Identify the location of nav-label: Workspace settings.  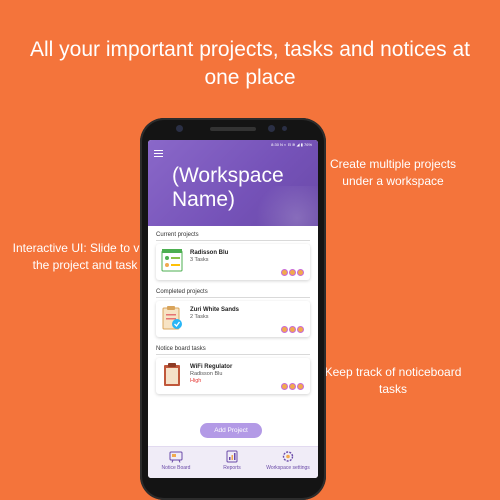
(288, 468).